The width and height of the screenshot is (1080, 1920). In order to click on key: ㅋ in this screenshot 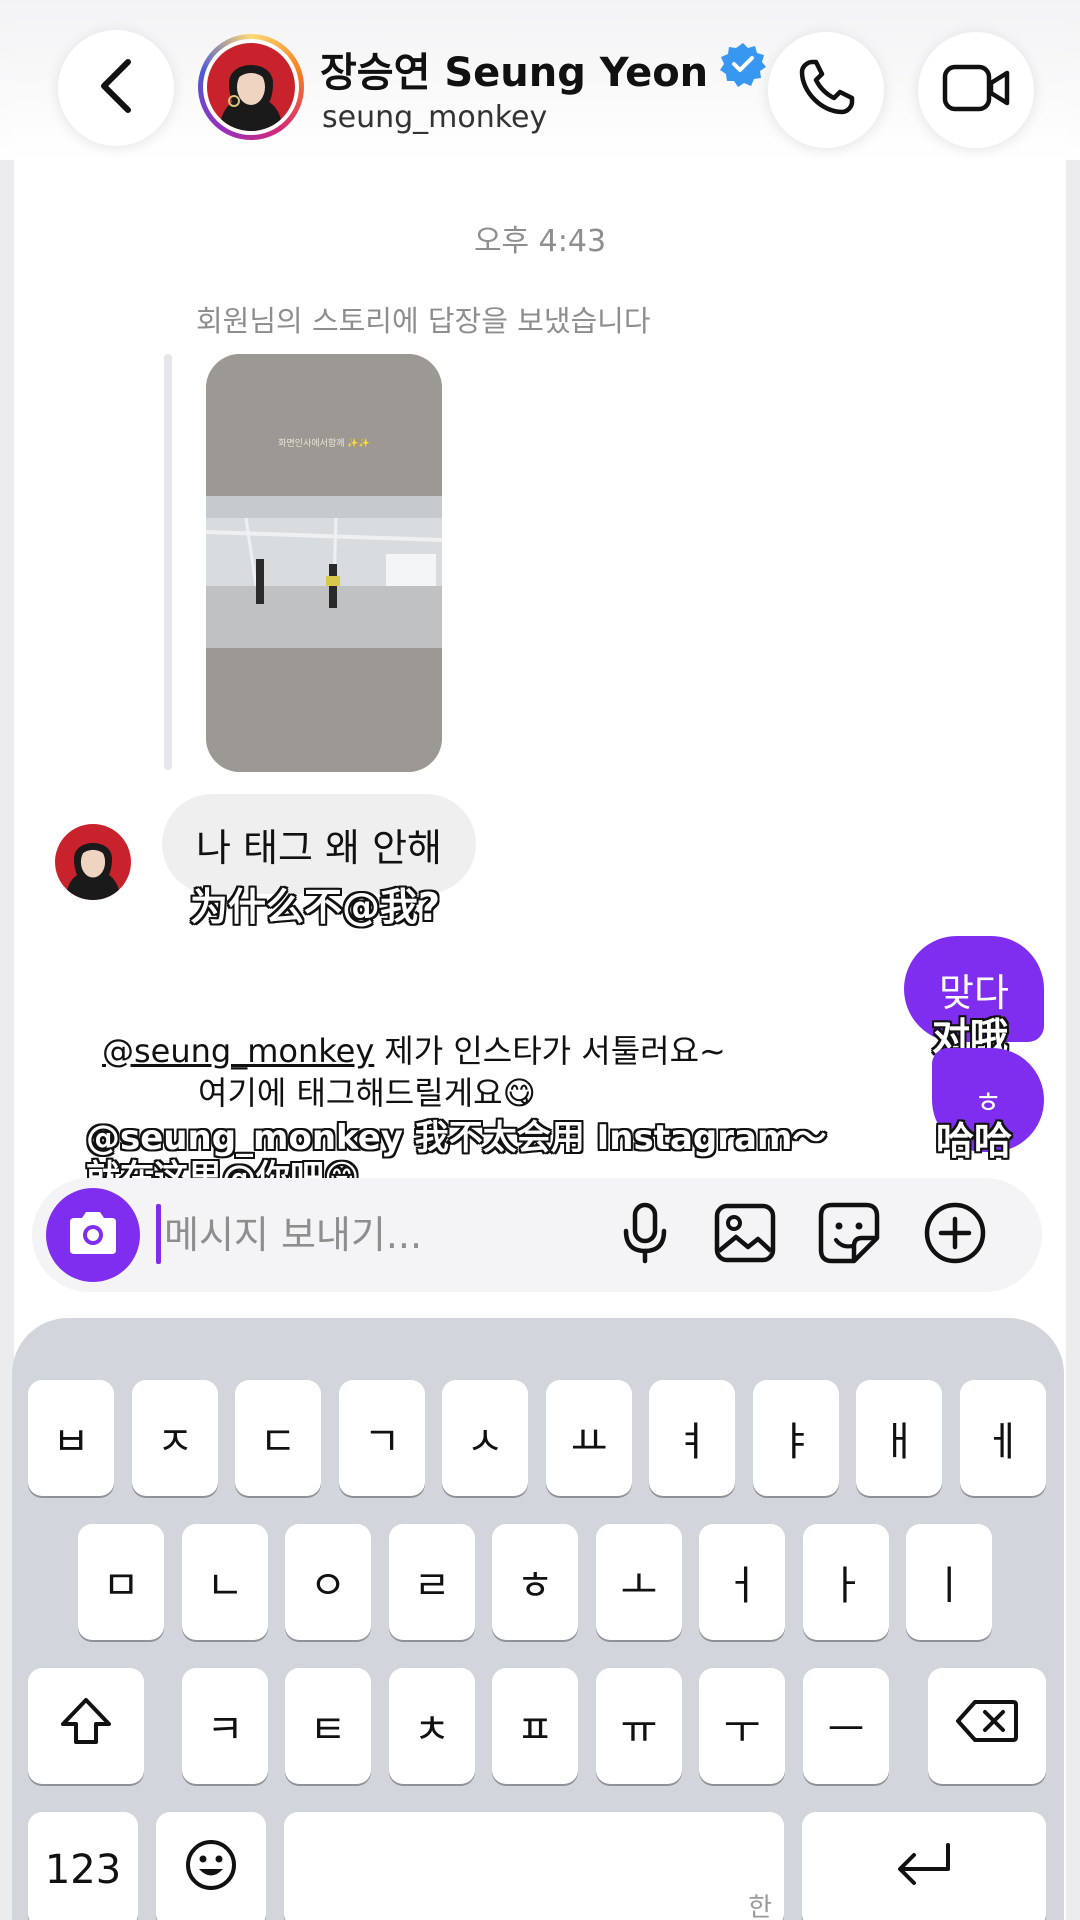, I will do `click(225, 1726)`.